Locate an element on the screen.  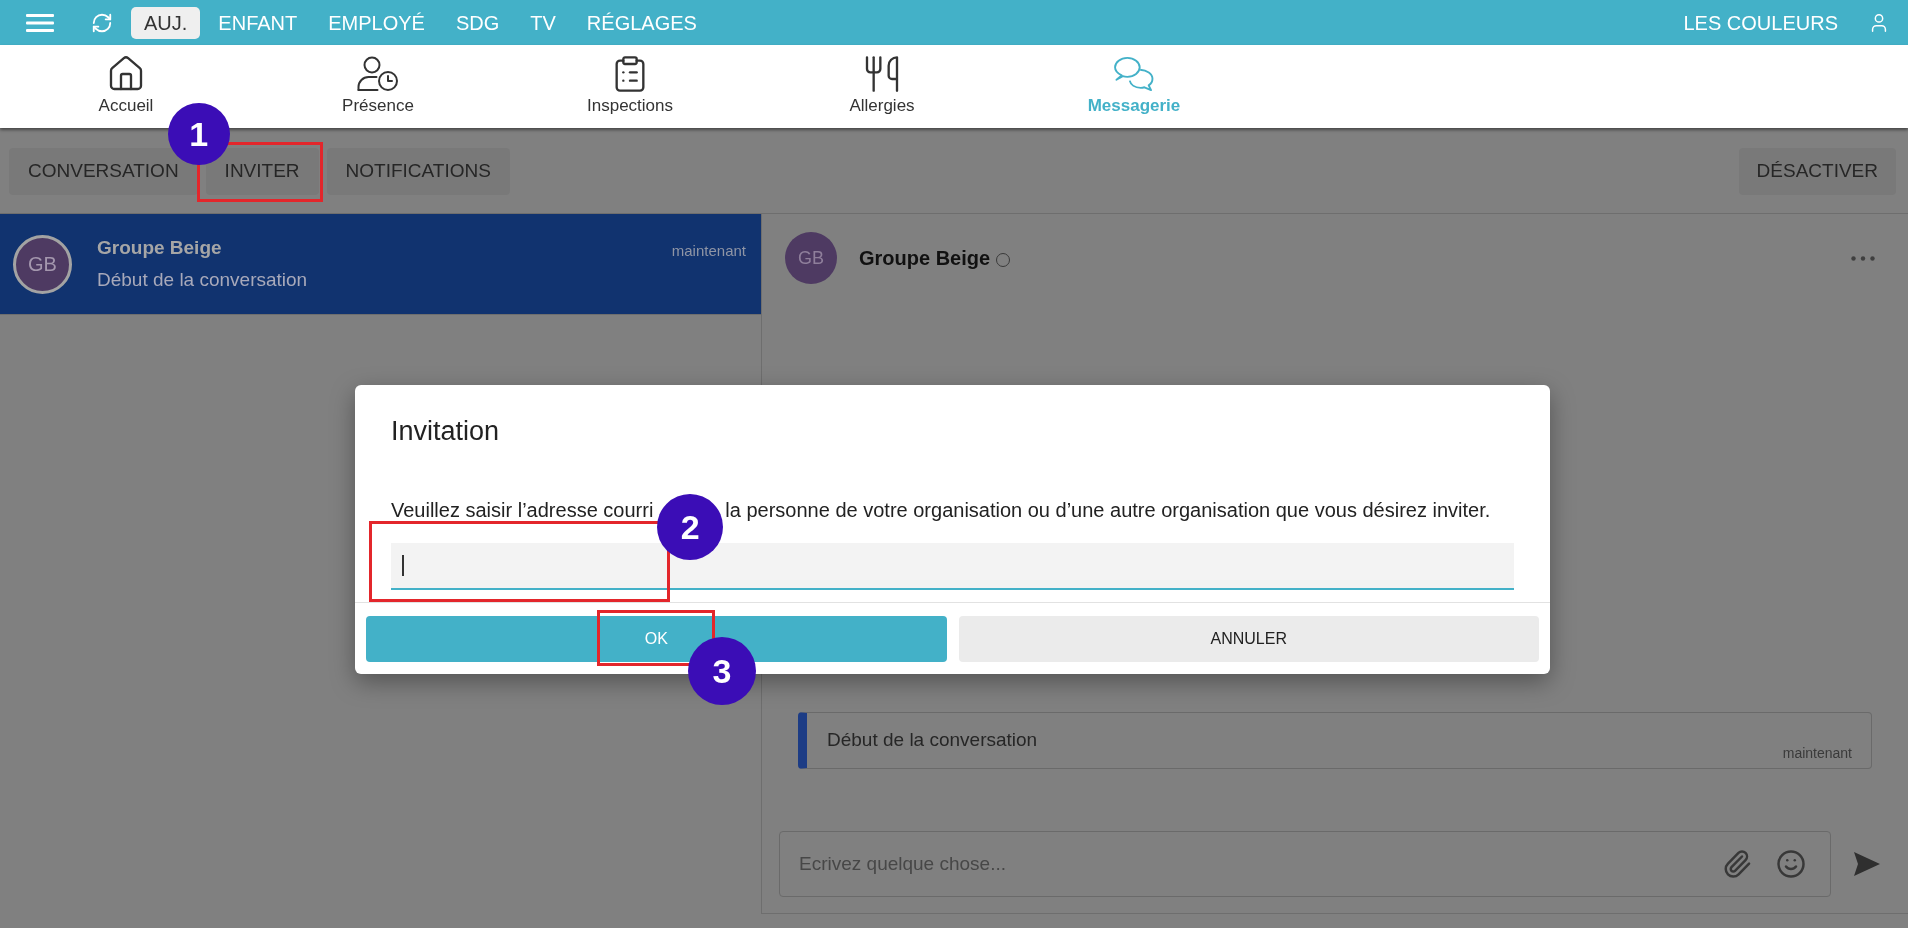
step-marker: 3 is located at coordinates (722, 671).